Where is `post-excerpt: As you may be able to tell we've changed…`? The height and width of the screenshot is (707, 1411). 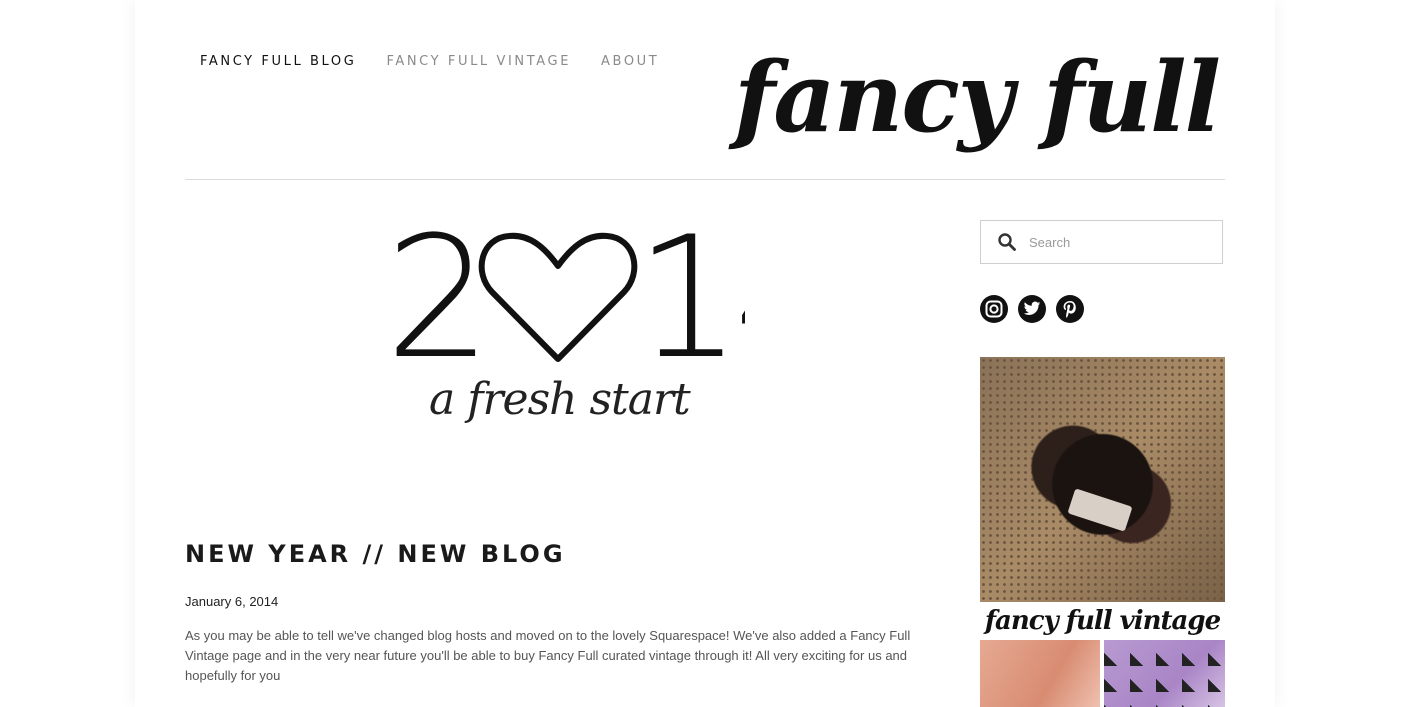
post-excerpt: As you may be able to tell we've changed… is located at coordinates (548, 655).